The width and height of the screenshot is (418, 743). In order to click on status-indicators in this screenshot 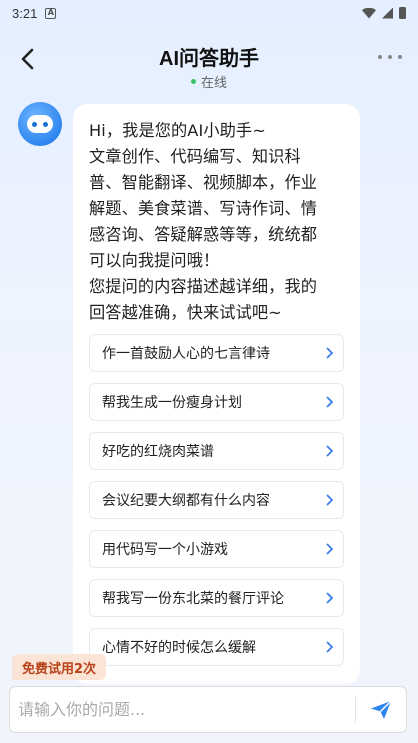, I will do `click(384, 13)`.